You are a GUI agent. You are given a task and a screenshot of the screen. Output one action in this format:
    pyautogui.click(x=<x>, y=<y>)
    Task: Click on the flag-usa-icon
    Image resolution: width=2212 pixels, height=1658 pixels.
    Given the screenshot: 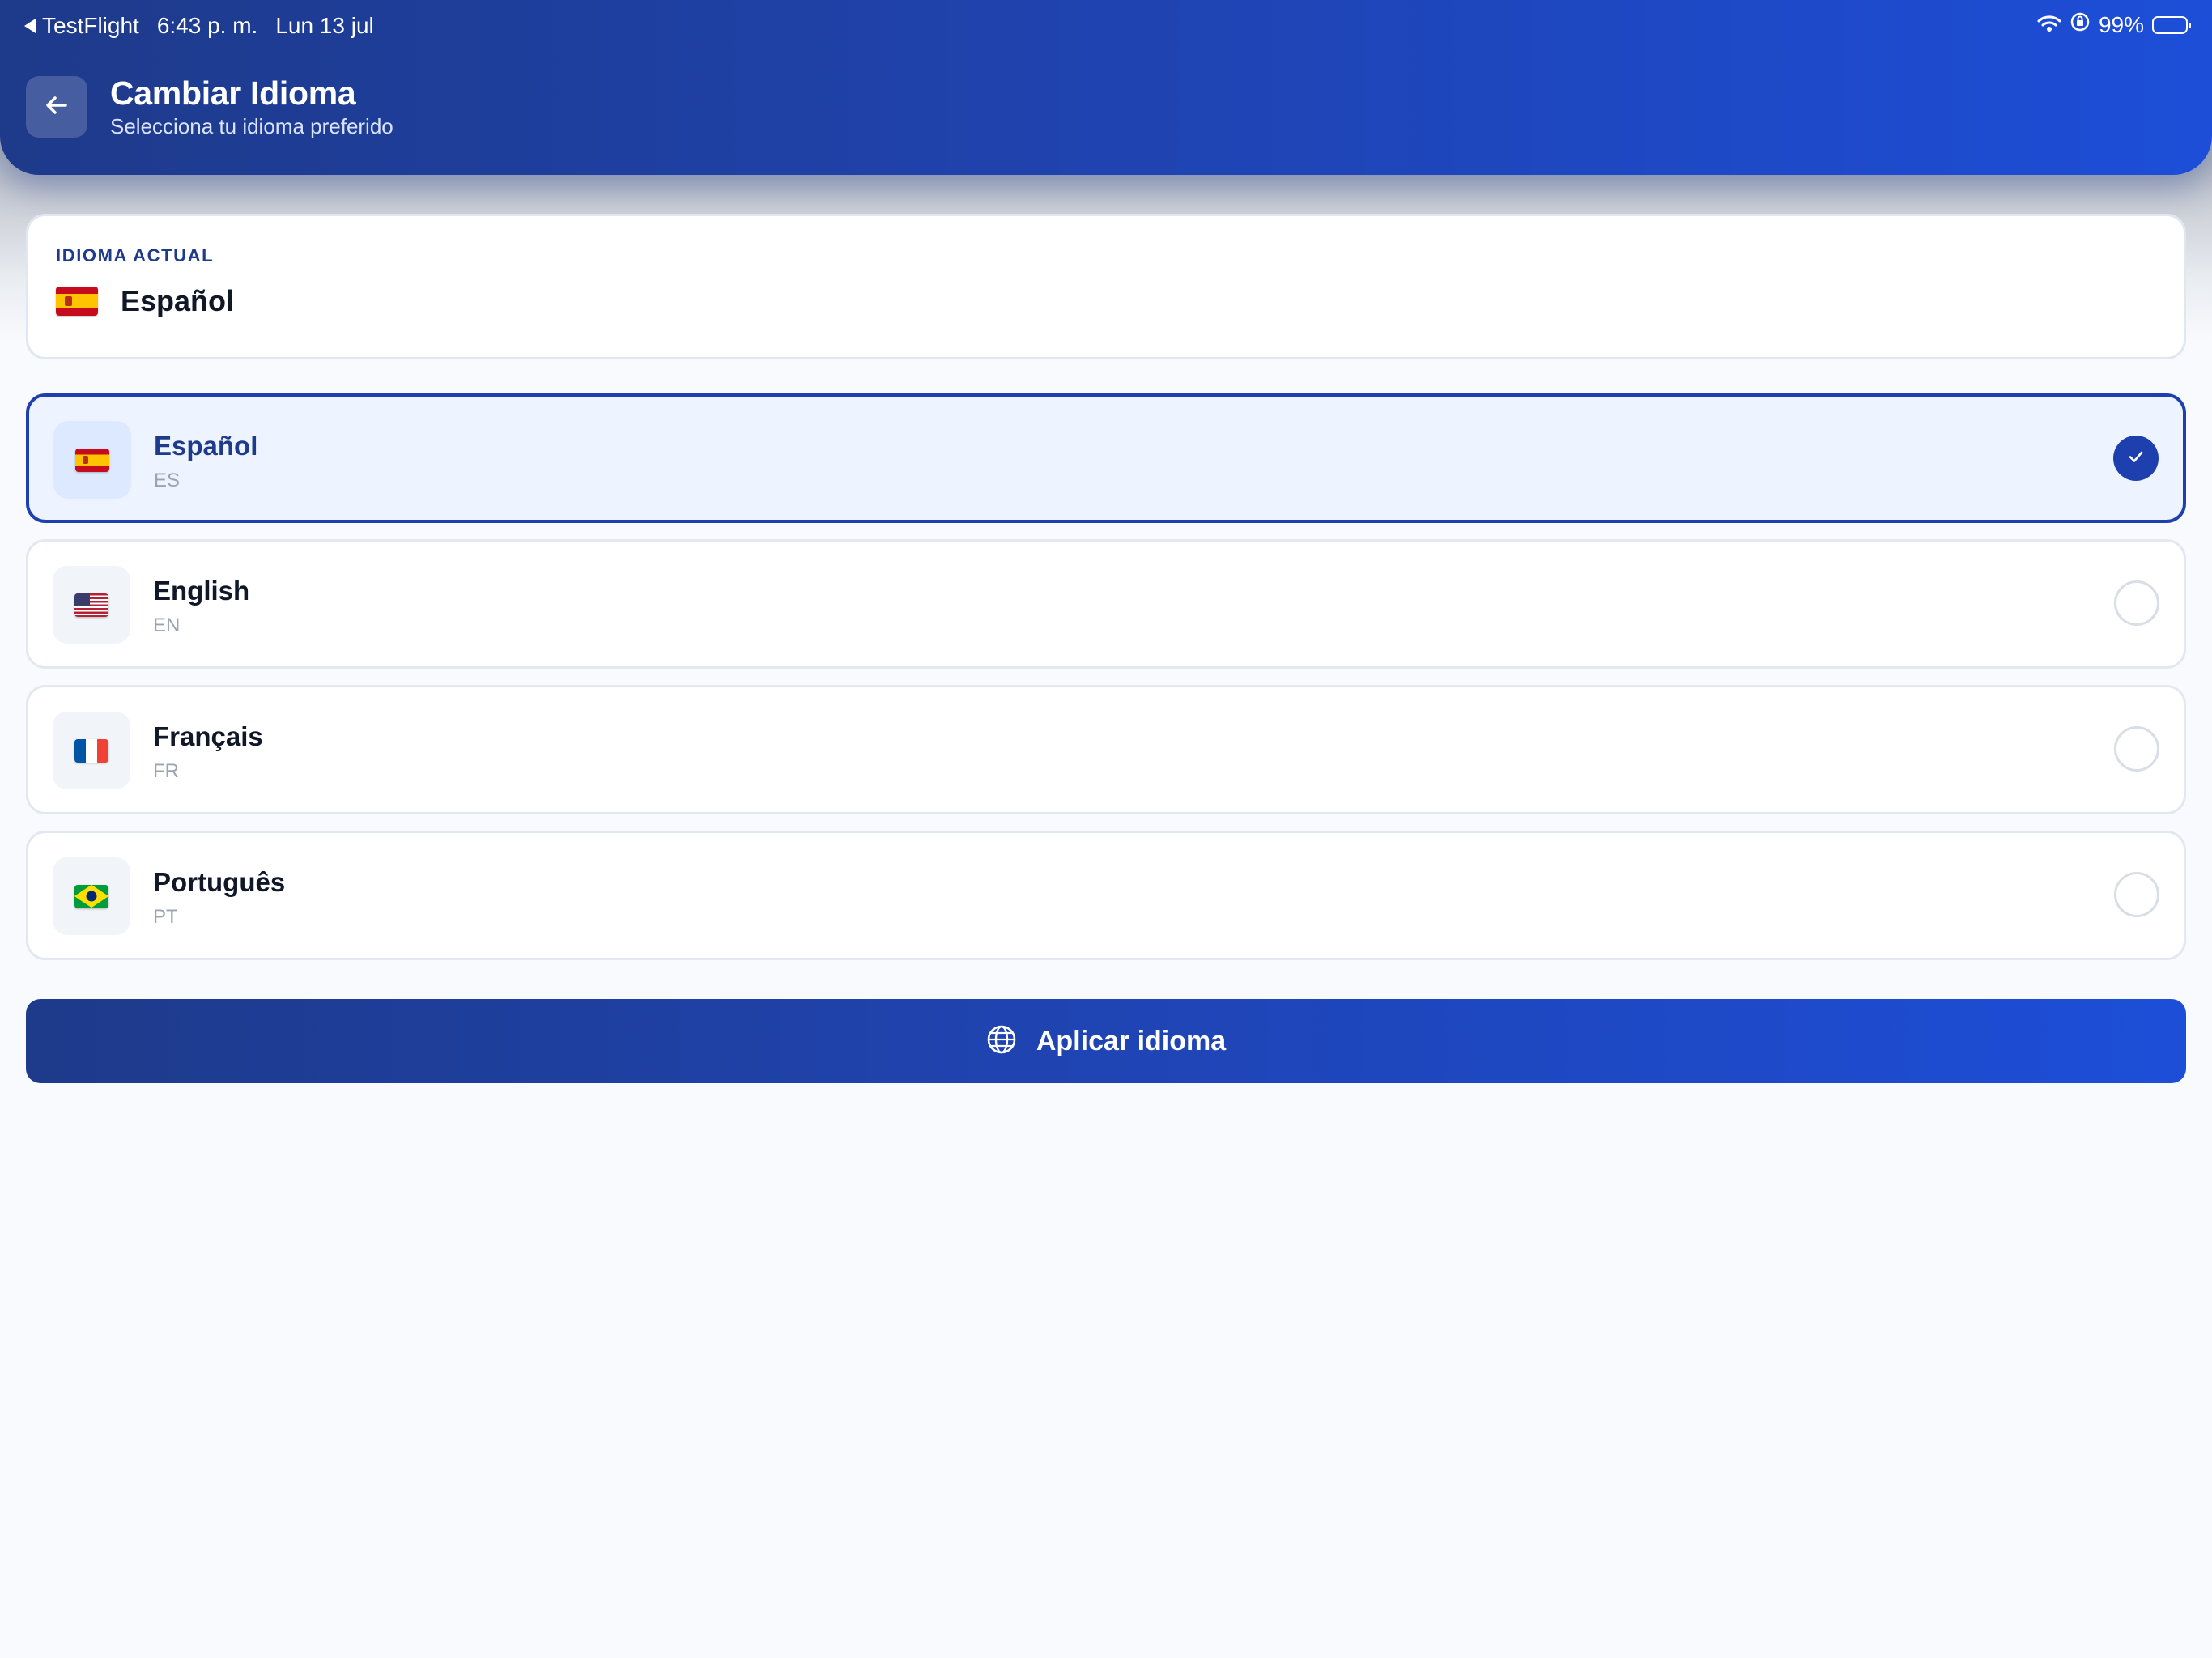 What is the action you would take?
    pyautogui.click(x=91, y=605)
    